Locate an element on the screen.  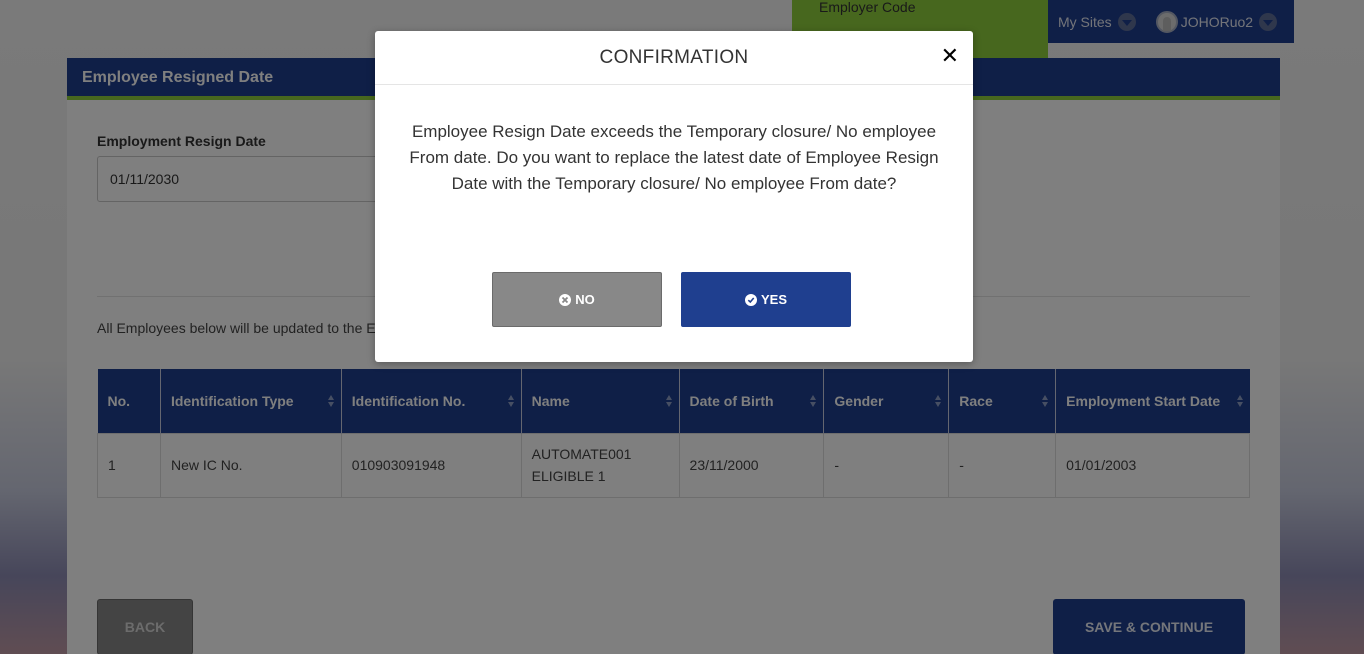
dialog-title: CONFIRMATION is located at coordinates (674, 57).